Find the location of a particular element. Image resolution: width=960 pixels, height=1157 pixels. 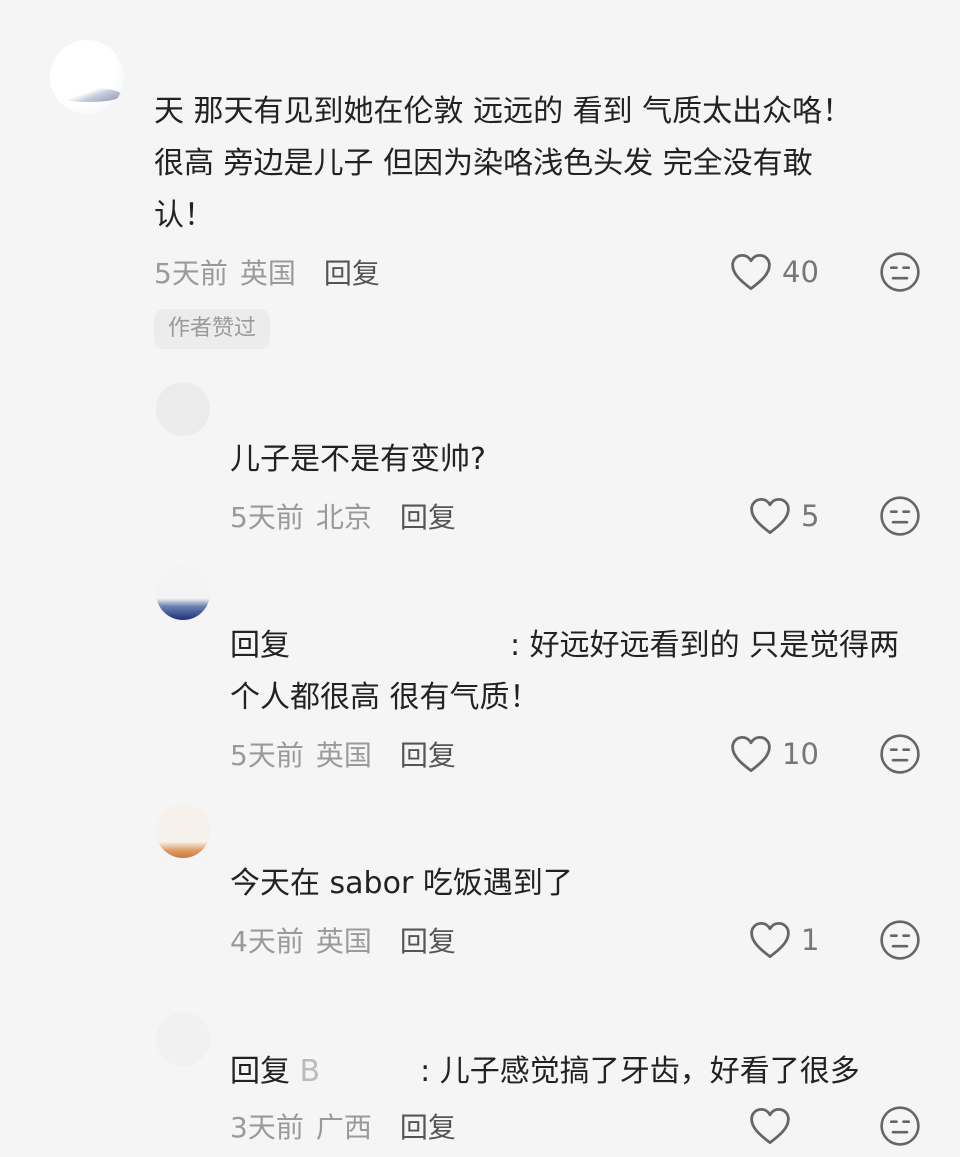

comment-text: 今天在 sabor 吃饭遇到了 is located at coordinates (401, 883).